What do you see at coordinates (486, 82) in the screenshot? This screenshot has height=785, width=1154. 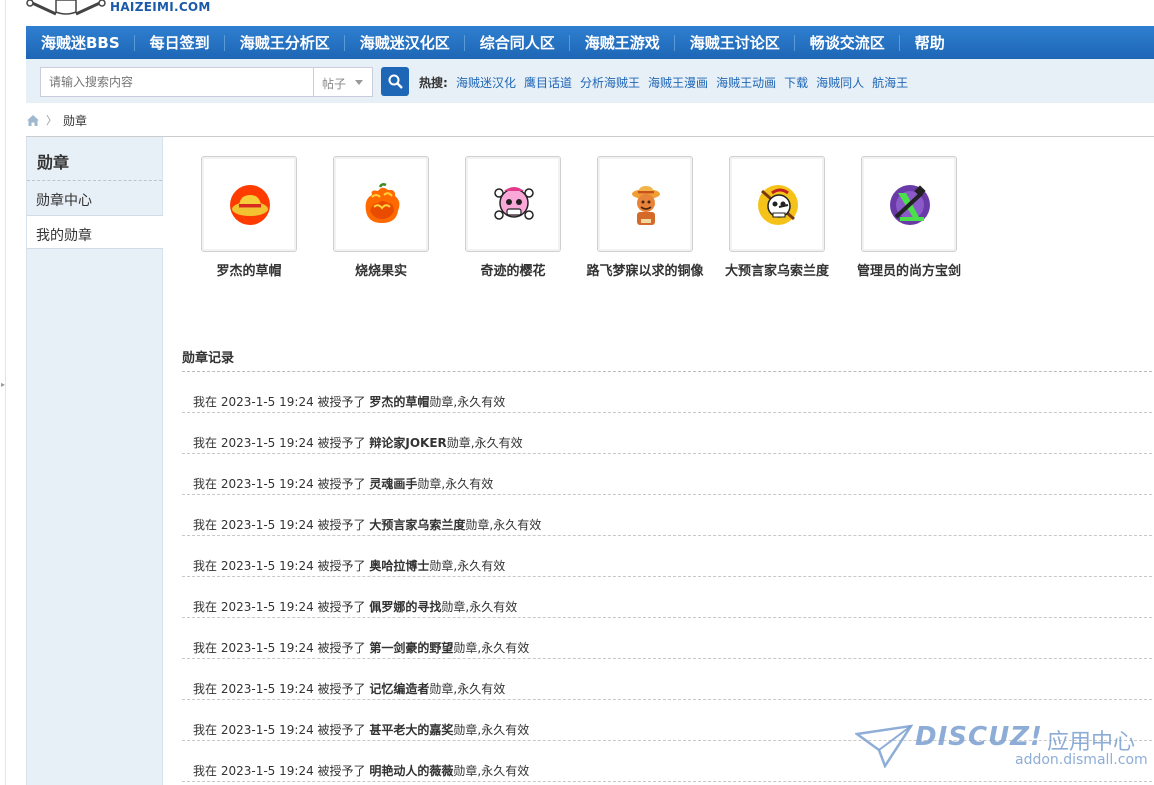 I see `hot-link: 海贼迷汉化` at bounding box center [486, 82].